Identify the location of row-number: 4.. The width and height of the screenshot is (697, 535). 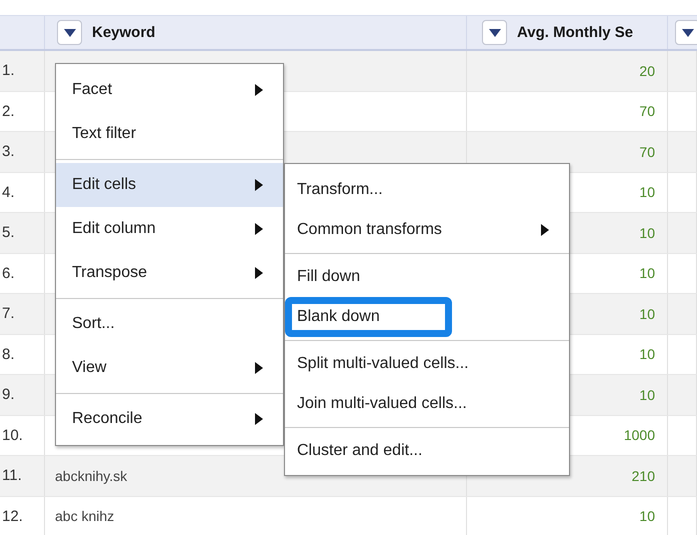
(8, 192).